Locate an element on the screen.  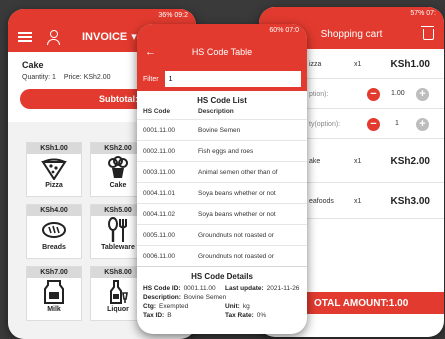
status-bar: 57% 07: is located at coordinates (351, 13).